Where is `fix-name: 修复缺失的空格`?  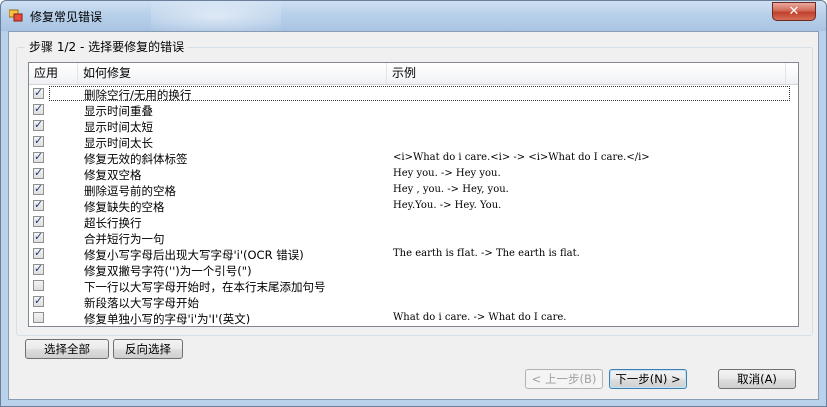 fix-name: 修复缺失的空格 is located at coordinates (124, 207).